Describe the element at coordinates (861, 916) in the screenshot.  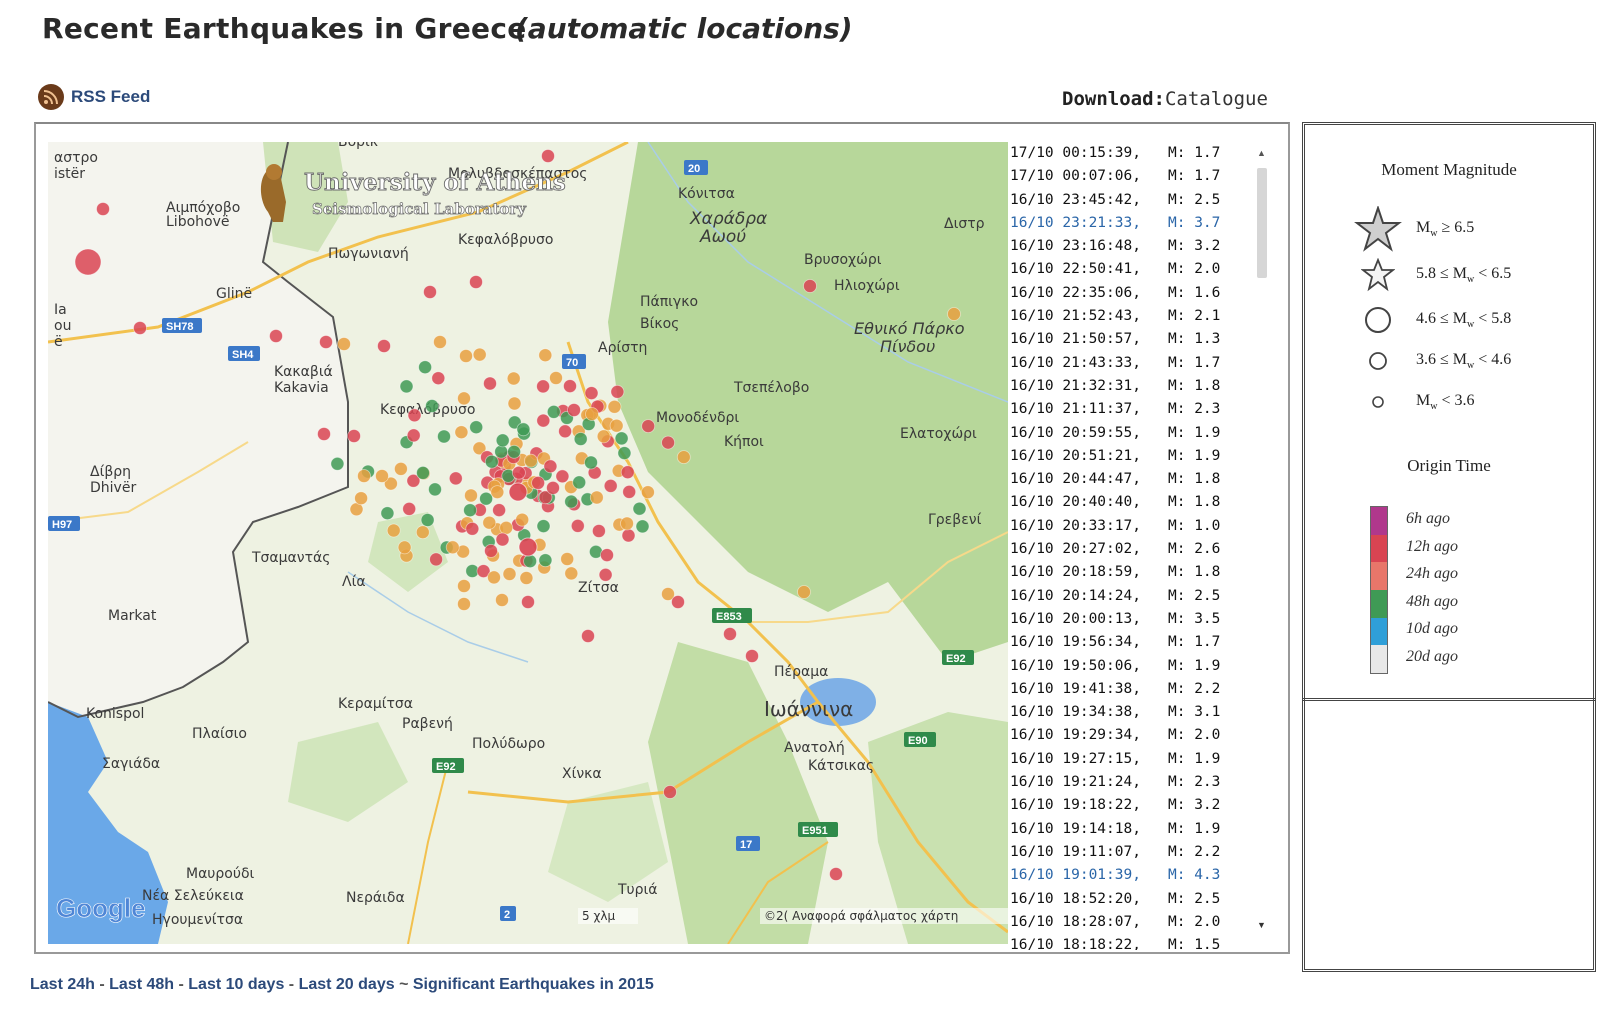
I see `map-report-link: ©2( Αναφορά σφάλματος χάρτη` at that location.